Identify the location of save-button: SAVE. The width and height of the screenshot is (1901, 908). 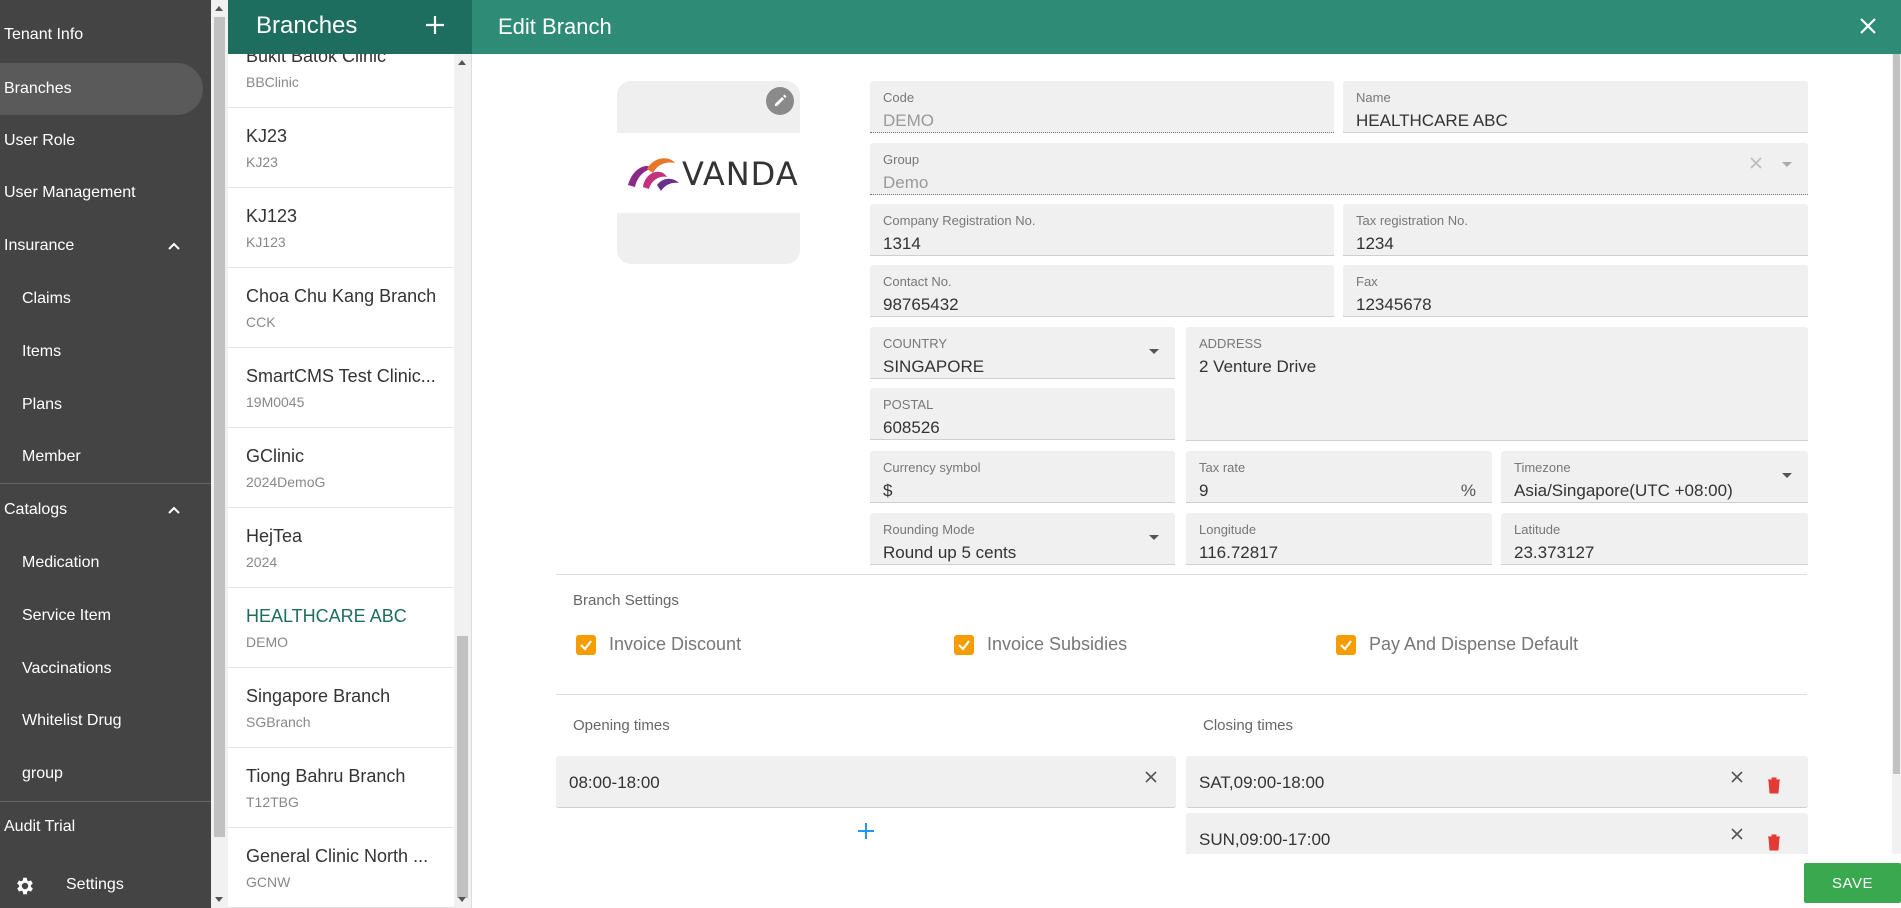
(1852, 883).